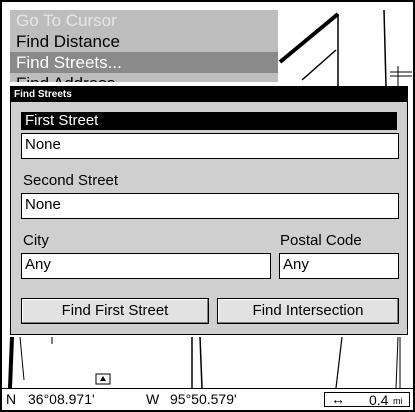 This screenshot has width=415, height=412. What do you see at coordinates (338, 399) in the screenshot?
I see `scale-arrow-icon: ↔` at bounding box center [338, 399].